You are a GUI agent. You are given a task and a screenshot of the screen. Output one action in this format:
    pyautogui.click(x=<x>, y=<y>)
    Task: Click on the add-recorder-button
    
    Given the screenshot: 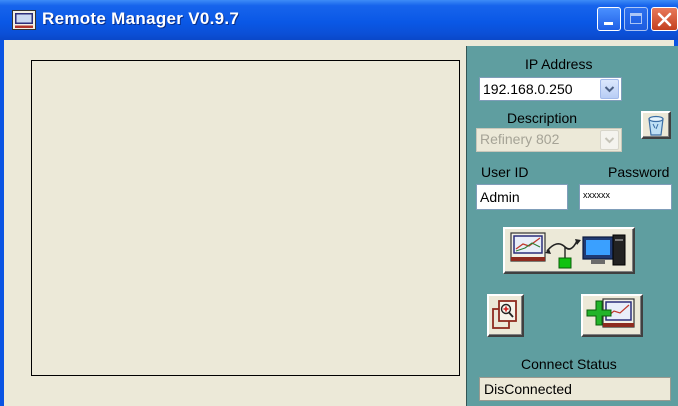 What is the action you would take?
    pyautogui.click(x=612, y=315)
    